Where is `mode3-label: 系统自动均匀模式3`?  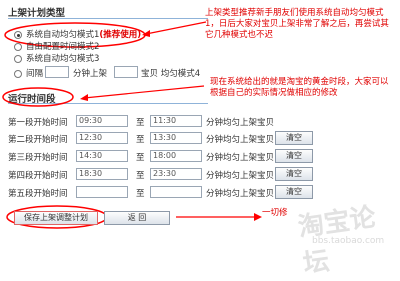
mode3-label: 系统自动均匀模式3 is located at coordinates (63, 59).